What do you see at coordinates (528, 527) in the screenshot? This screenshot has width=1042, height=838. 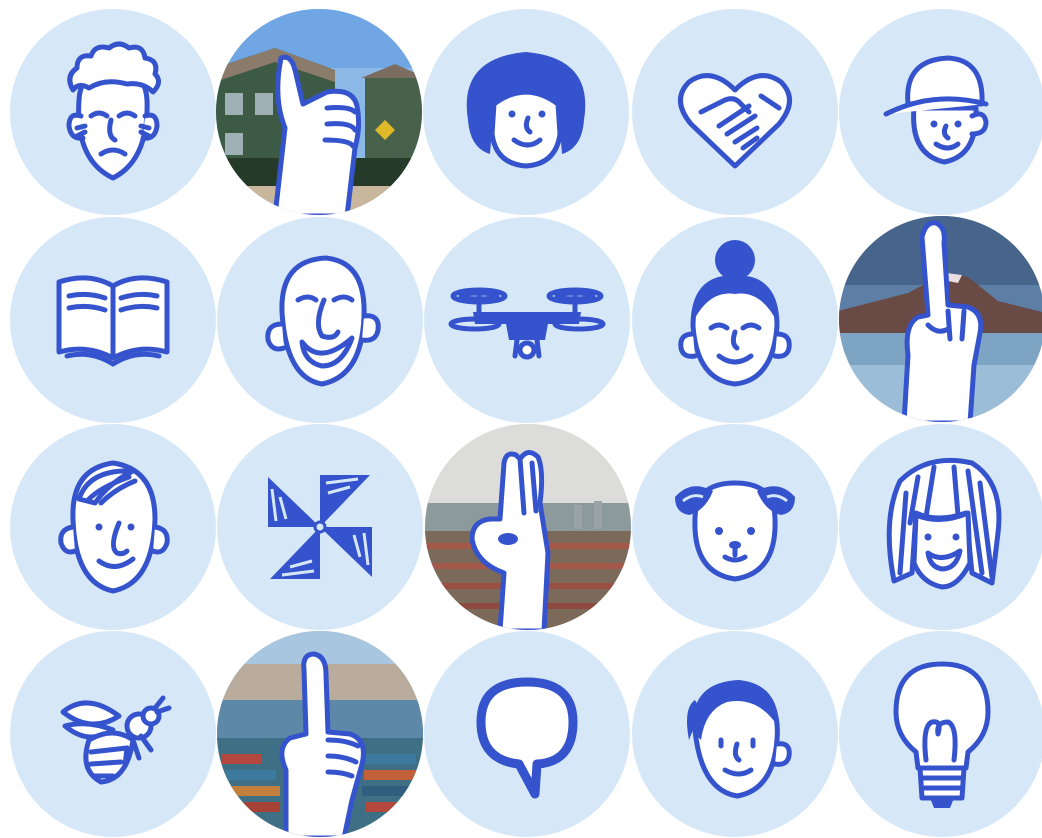 I see `ok-hand-town-photo-icon` at bounding box center [528, 527].